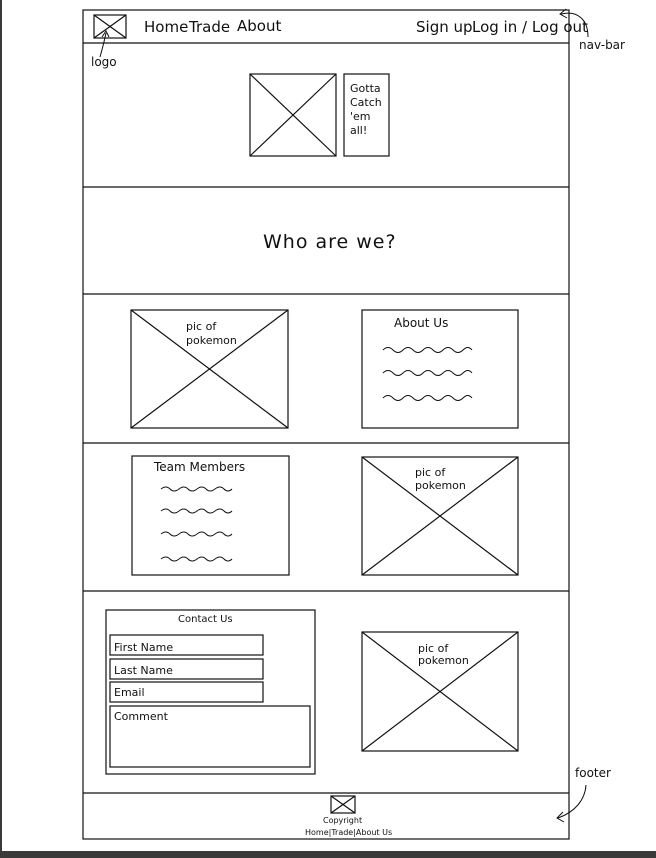 This screenshot has height=858, width=656. I want to click on footer-logo-placeholder, so click(343, 804).